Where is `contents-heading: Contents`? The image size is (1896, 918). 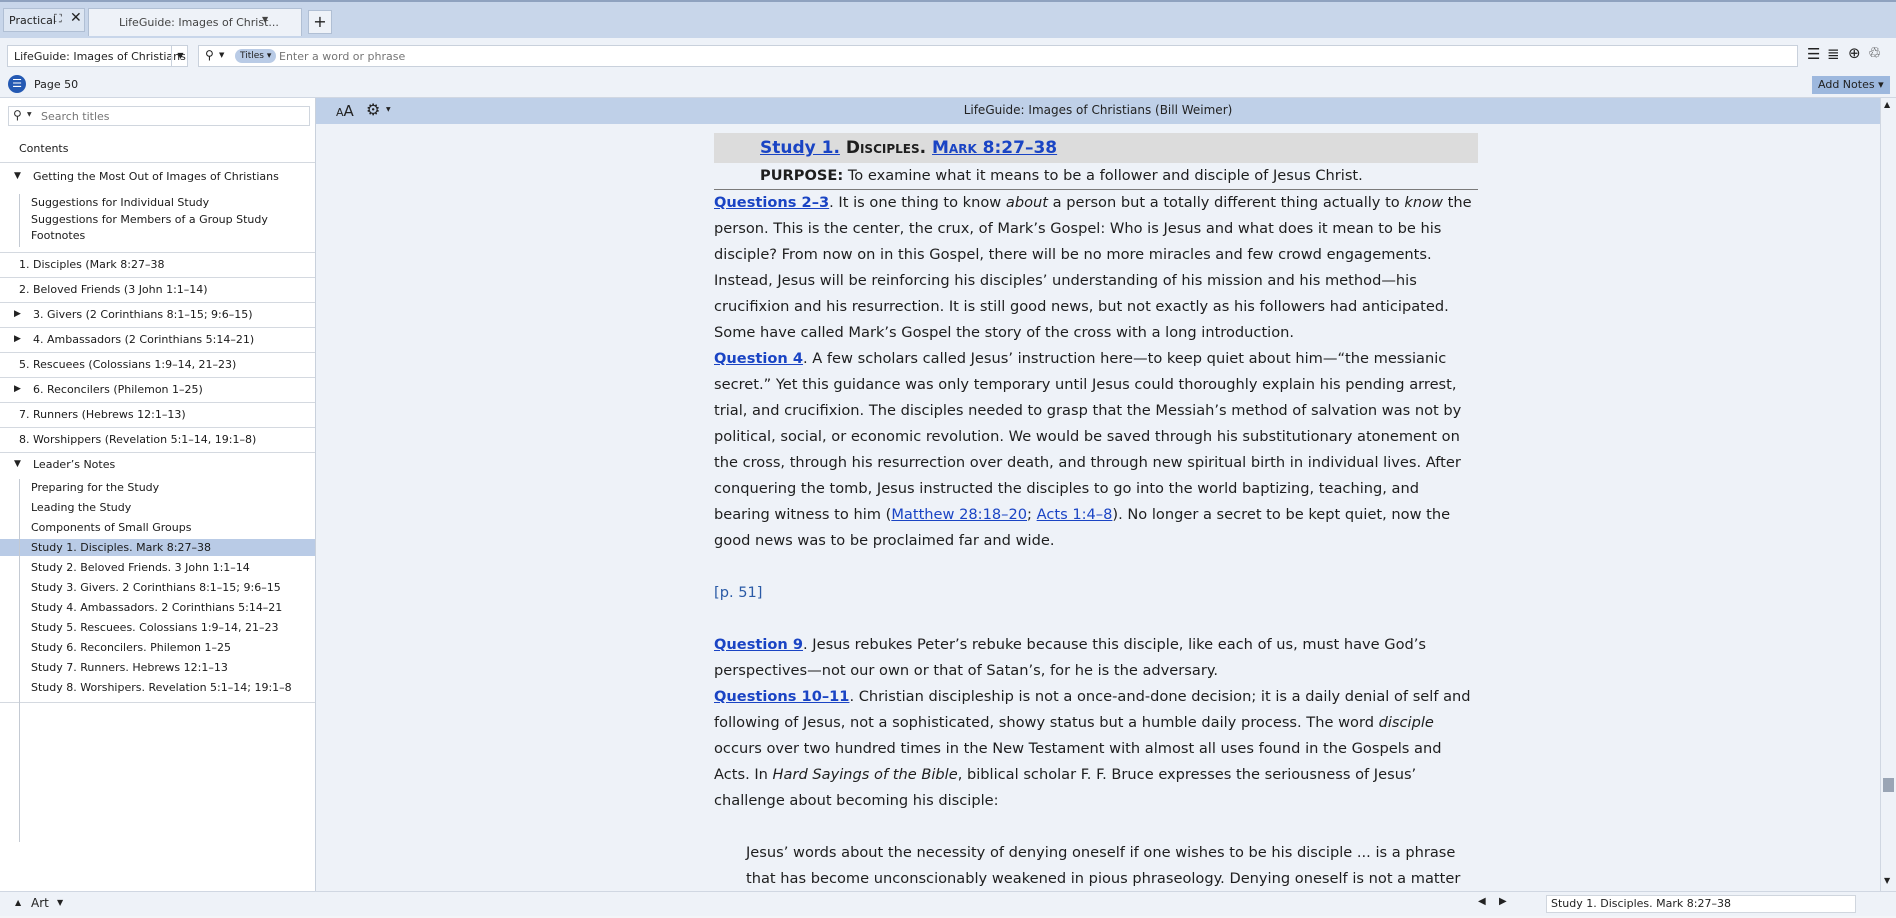 contents-heading: Contents is located at coordinates (119, 148).